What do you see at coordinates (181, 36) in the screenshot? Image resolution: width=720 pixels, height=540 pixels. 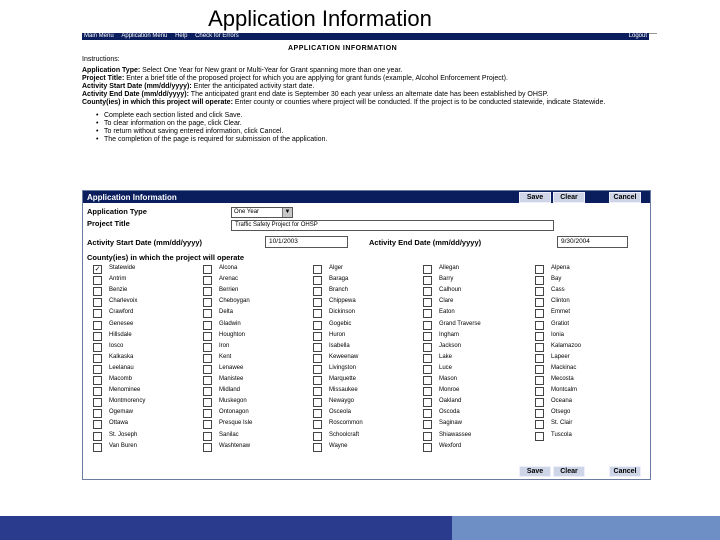 I see `nav-help: Help` at bounding box center [181, 36].